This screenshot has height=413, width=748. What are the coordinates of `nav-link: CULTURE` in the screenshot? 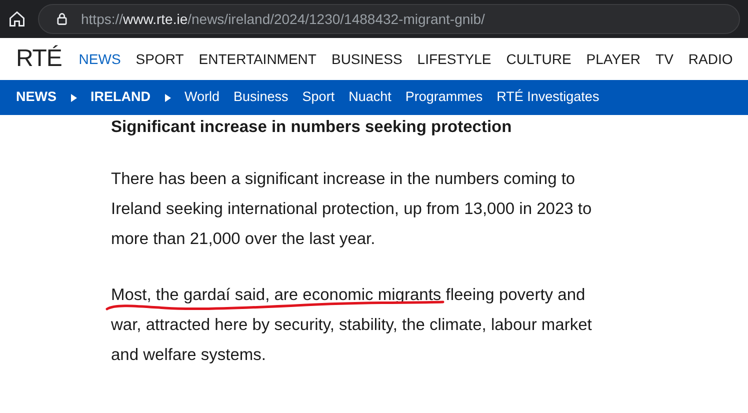 It's located at (539, 59).